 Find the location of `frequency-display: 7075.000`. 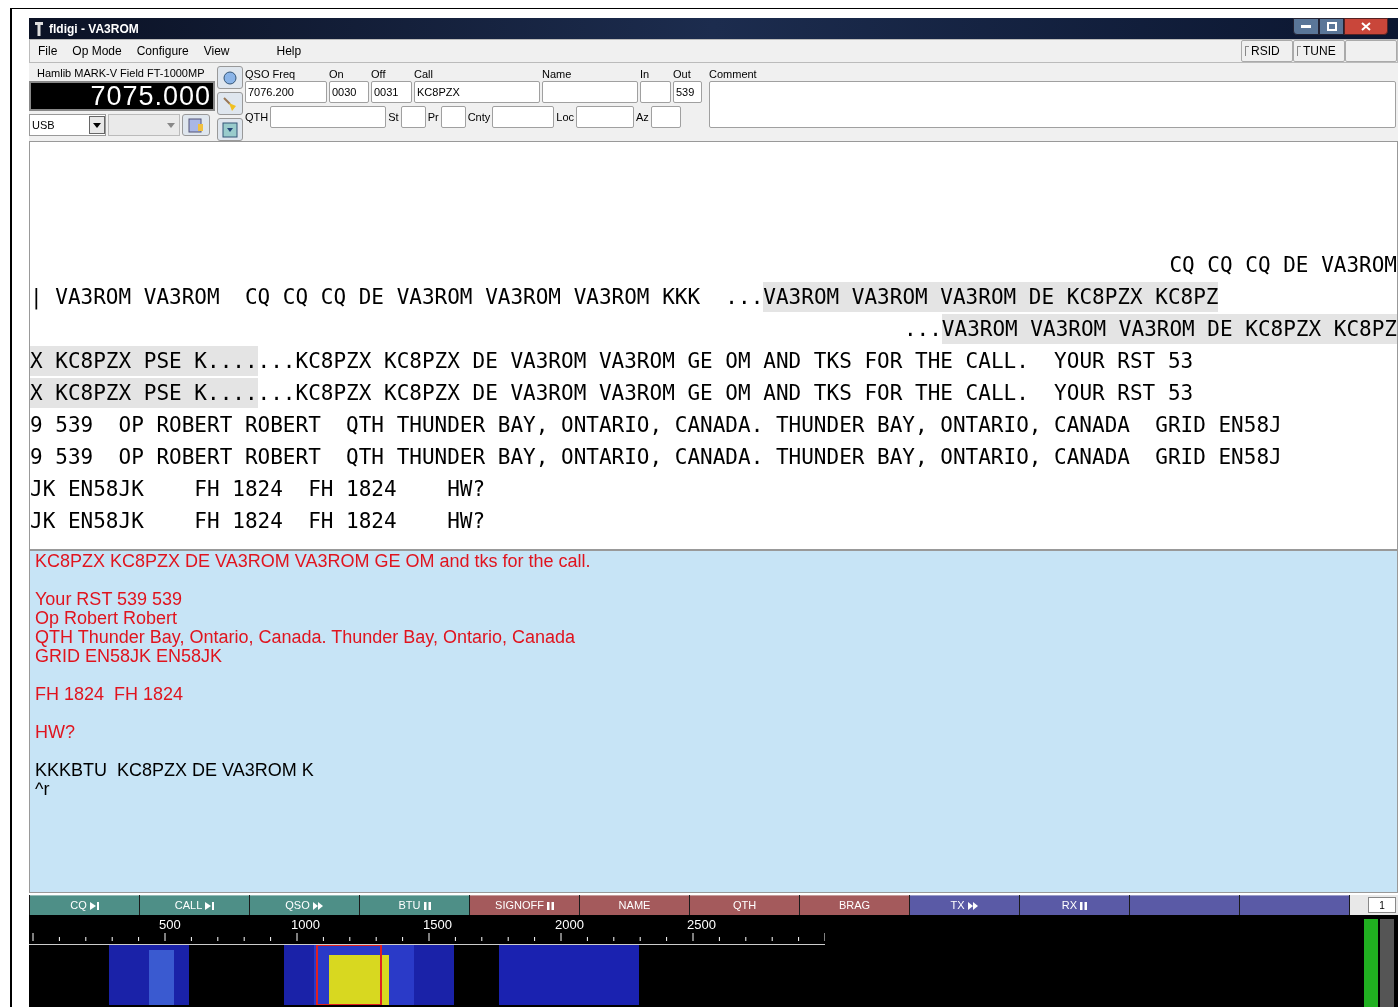

frequency-display: 7075.000 is located at coordinates (122, 96).